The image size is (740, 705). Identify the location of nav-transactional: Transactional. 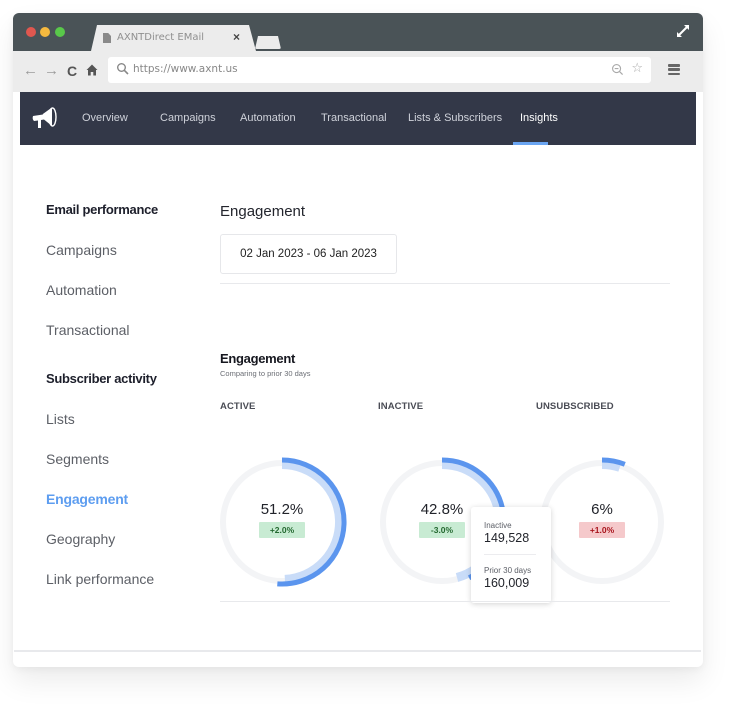
(354, 118).